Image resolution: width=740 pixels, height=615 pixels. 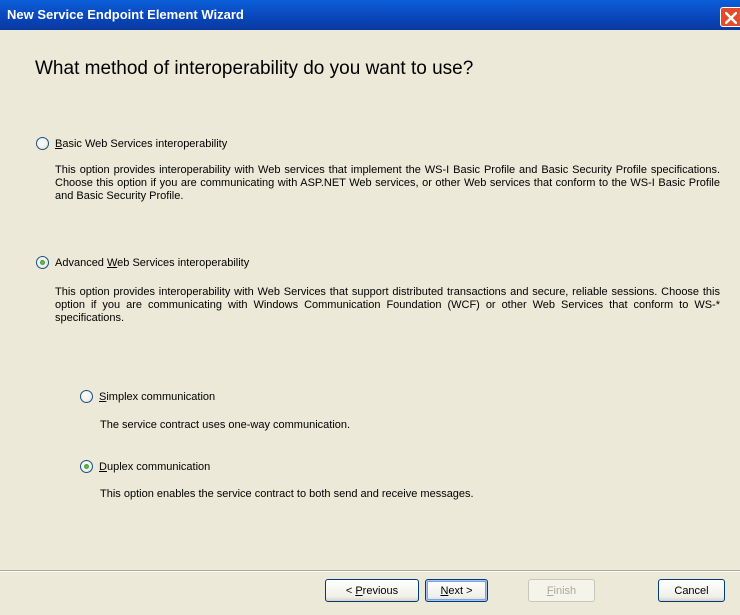 What do you see at coordinates (125, 14) in the screenshot?
I see `window-title: New Service Endpoint Element Wizard` at bounding box center [125, 14].